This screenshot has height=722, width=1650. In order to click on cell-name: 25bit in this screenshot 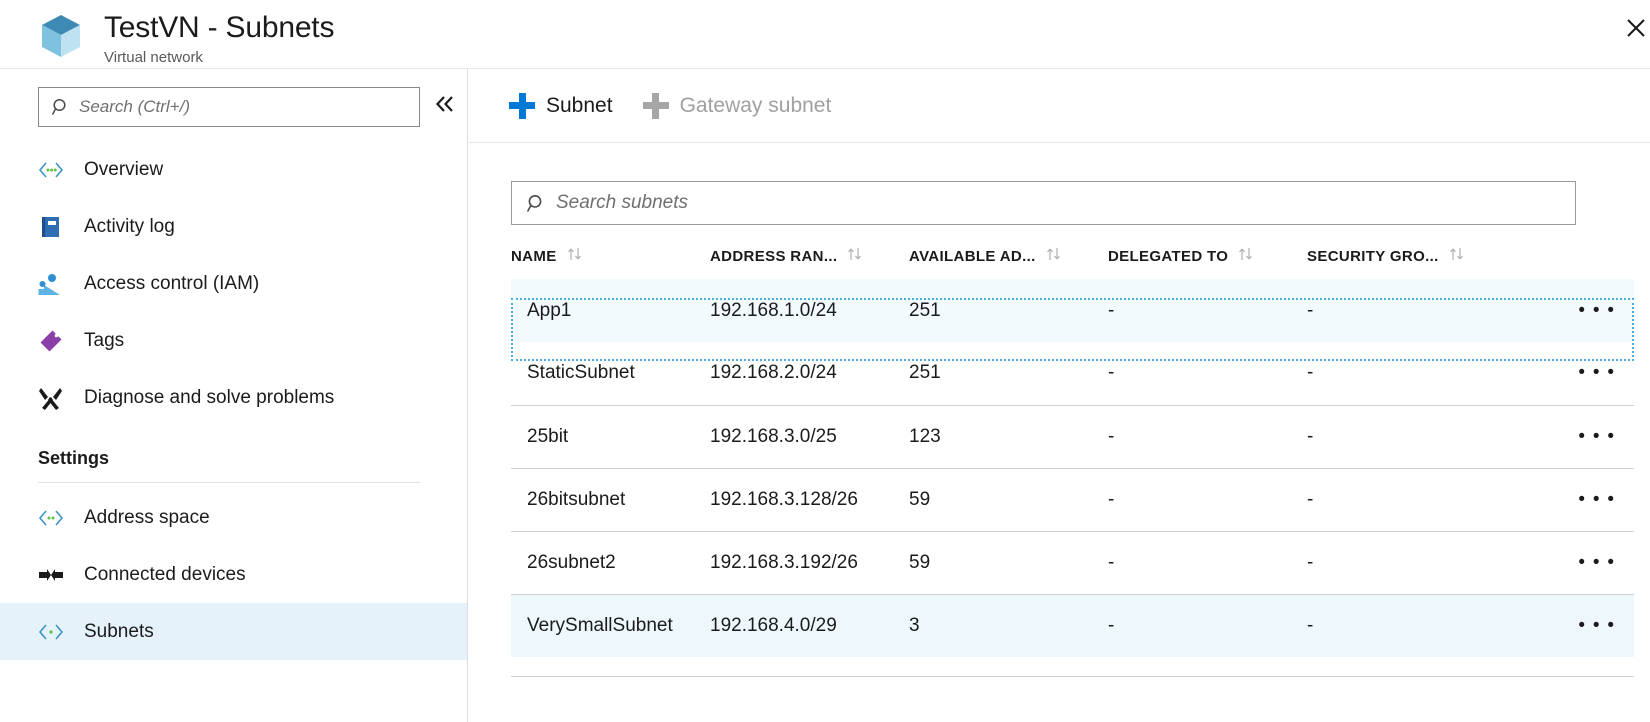, I will do `click(610, 436)`.